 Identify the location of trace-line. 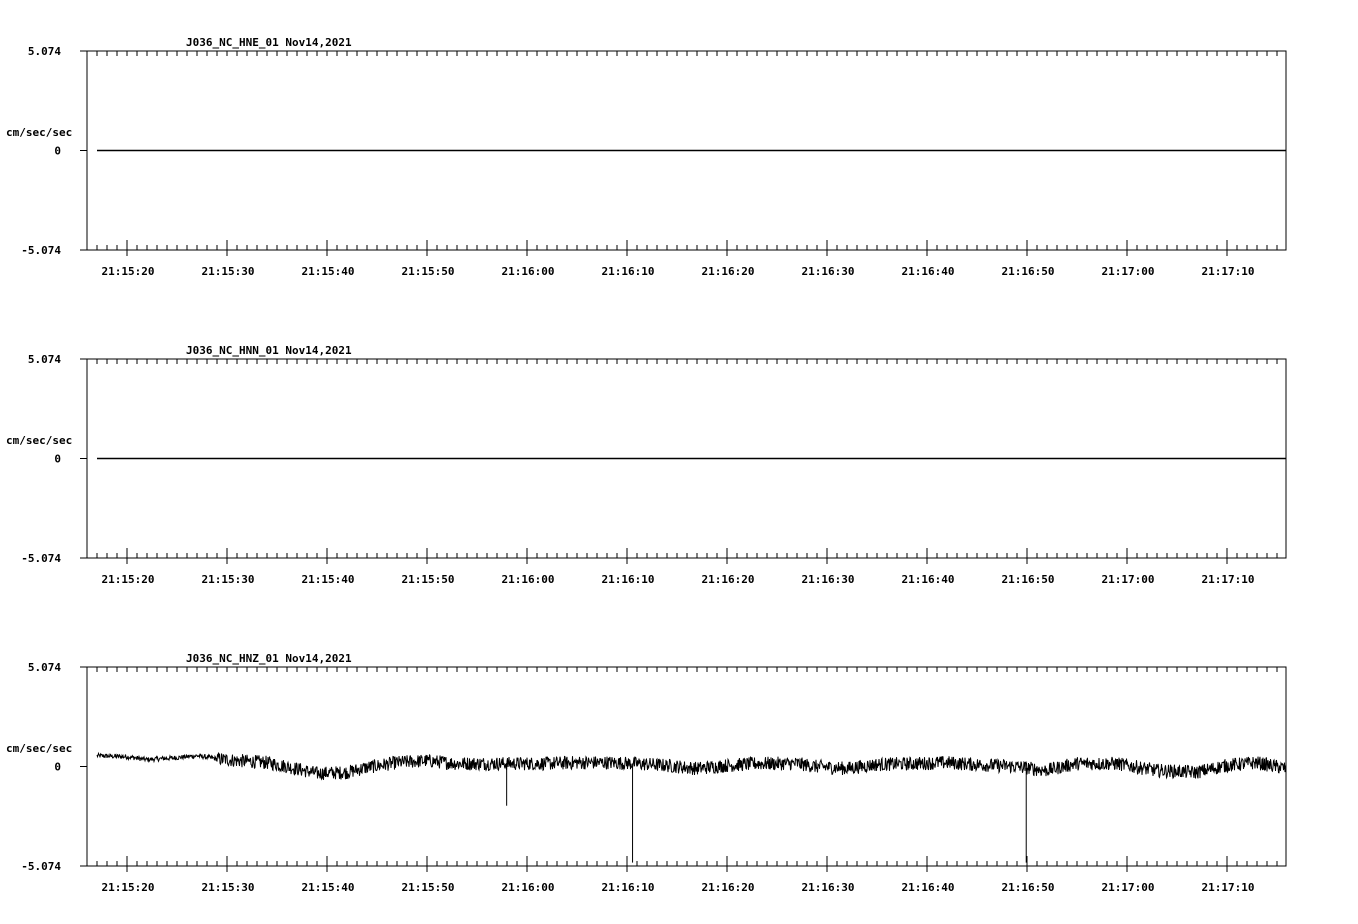
(691, 766).